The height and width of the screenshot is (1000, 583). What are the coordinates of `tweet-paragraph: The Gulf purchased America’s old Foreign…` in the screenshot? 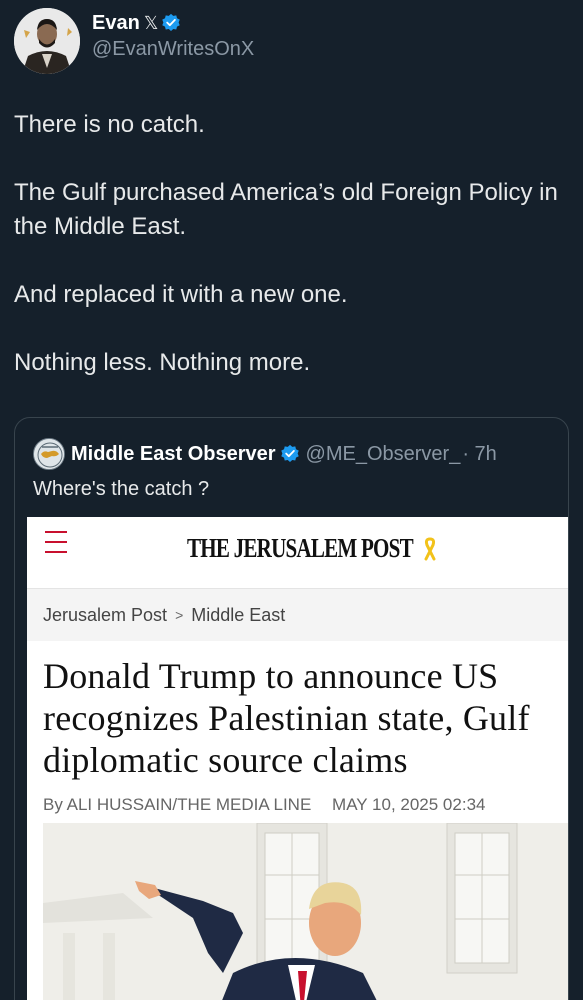 It's located at (286, 209).